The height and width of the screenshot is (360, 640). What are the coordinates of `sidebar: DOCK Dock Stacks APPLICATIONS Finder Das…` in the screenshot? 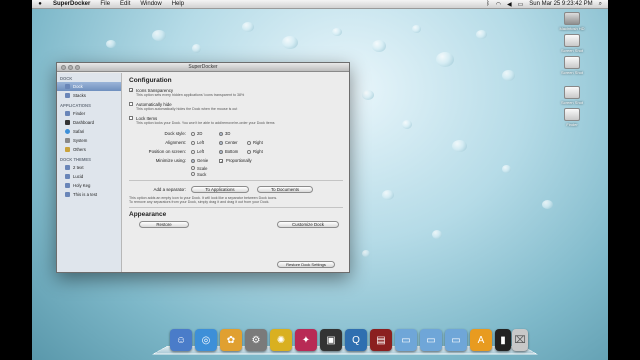 It's located at (89, 172).